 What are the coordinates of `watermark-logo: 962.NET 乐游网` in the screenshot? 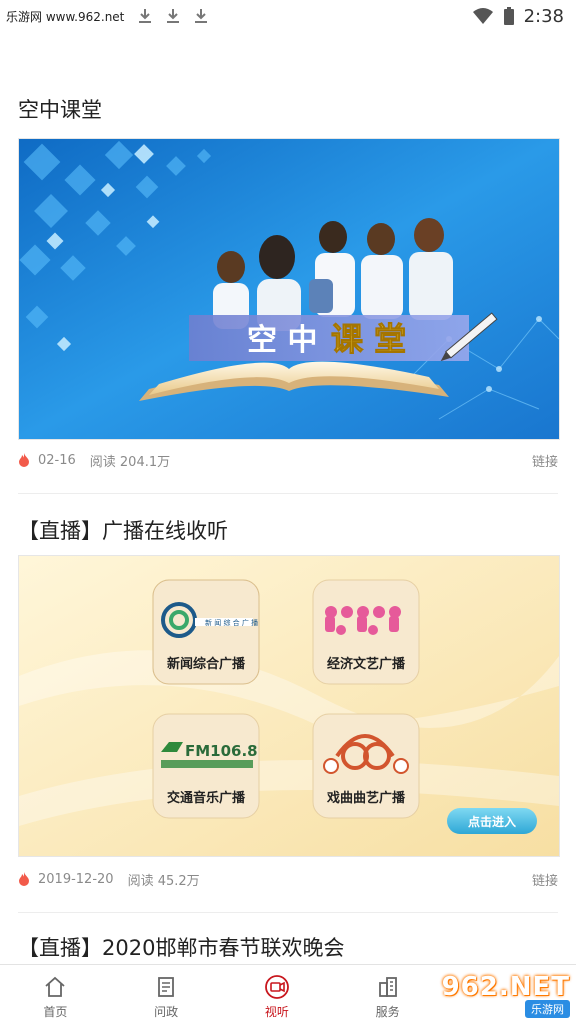 It's located at (504, 995).